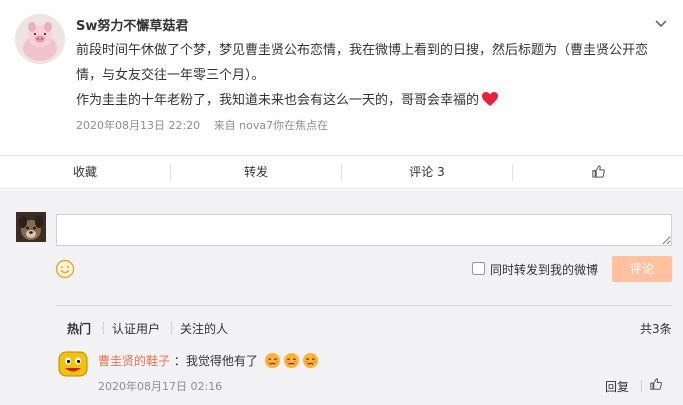 The height and width of the screenshot is (405, 683). I want to click on comment-text: ：我觉得他有了, so click(215, 361).